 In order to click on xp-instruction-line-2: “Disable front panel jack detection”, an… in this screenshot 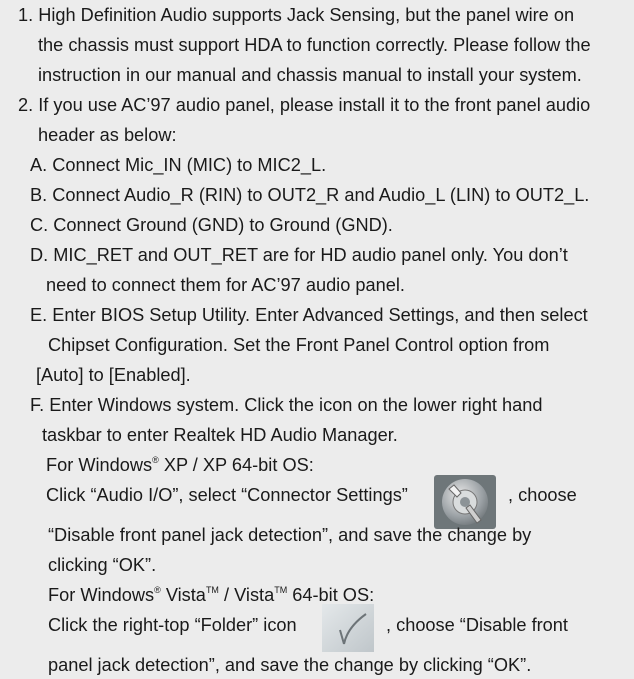, I will do `click(290, 535)`.